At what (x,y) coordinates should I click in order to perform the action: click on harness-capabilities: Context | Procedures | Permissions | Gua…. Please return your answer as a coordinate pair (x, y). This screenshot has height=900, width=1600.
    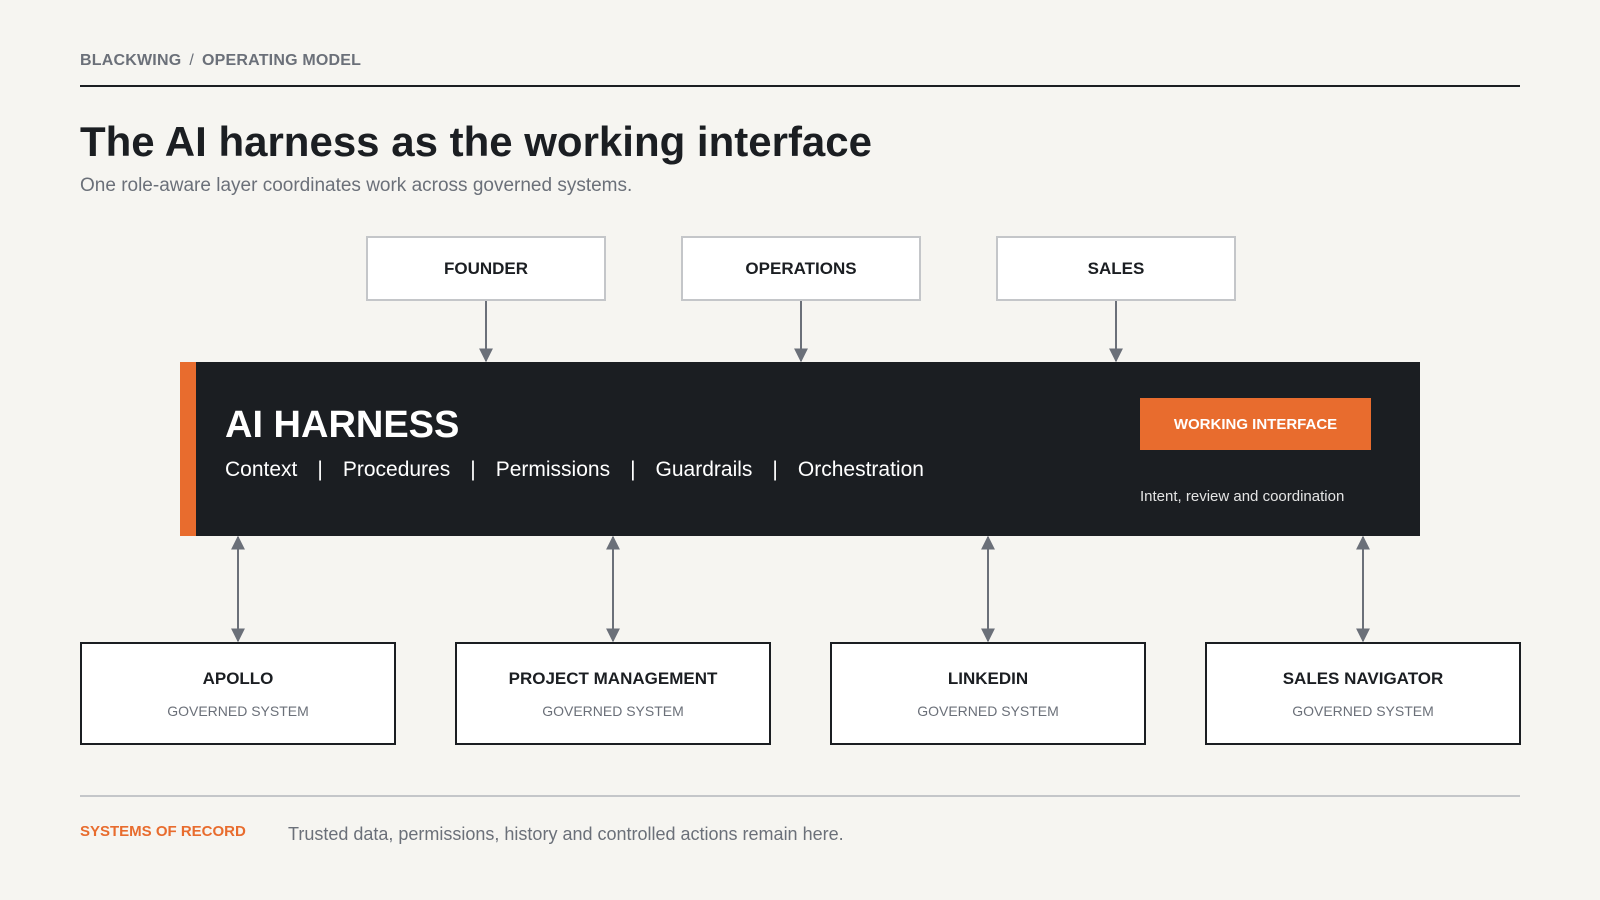
    Looking at the image, I should click on (574, 470).